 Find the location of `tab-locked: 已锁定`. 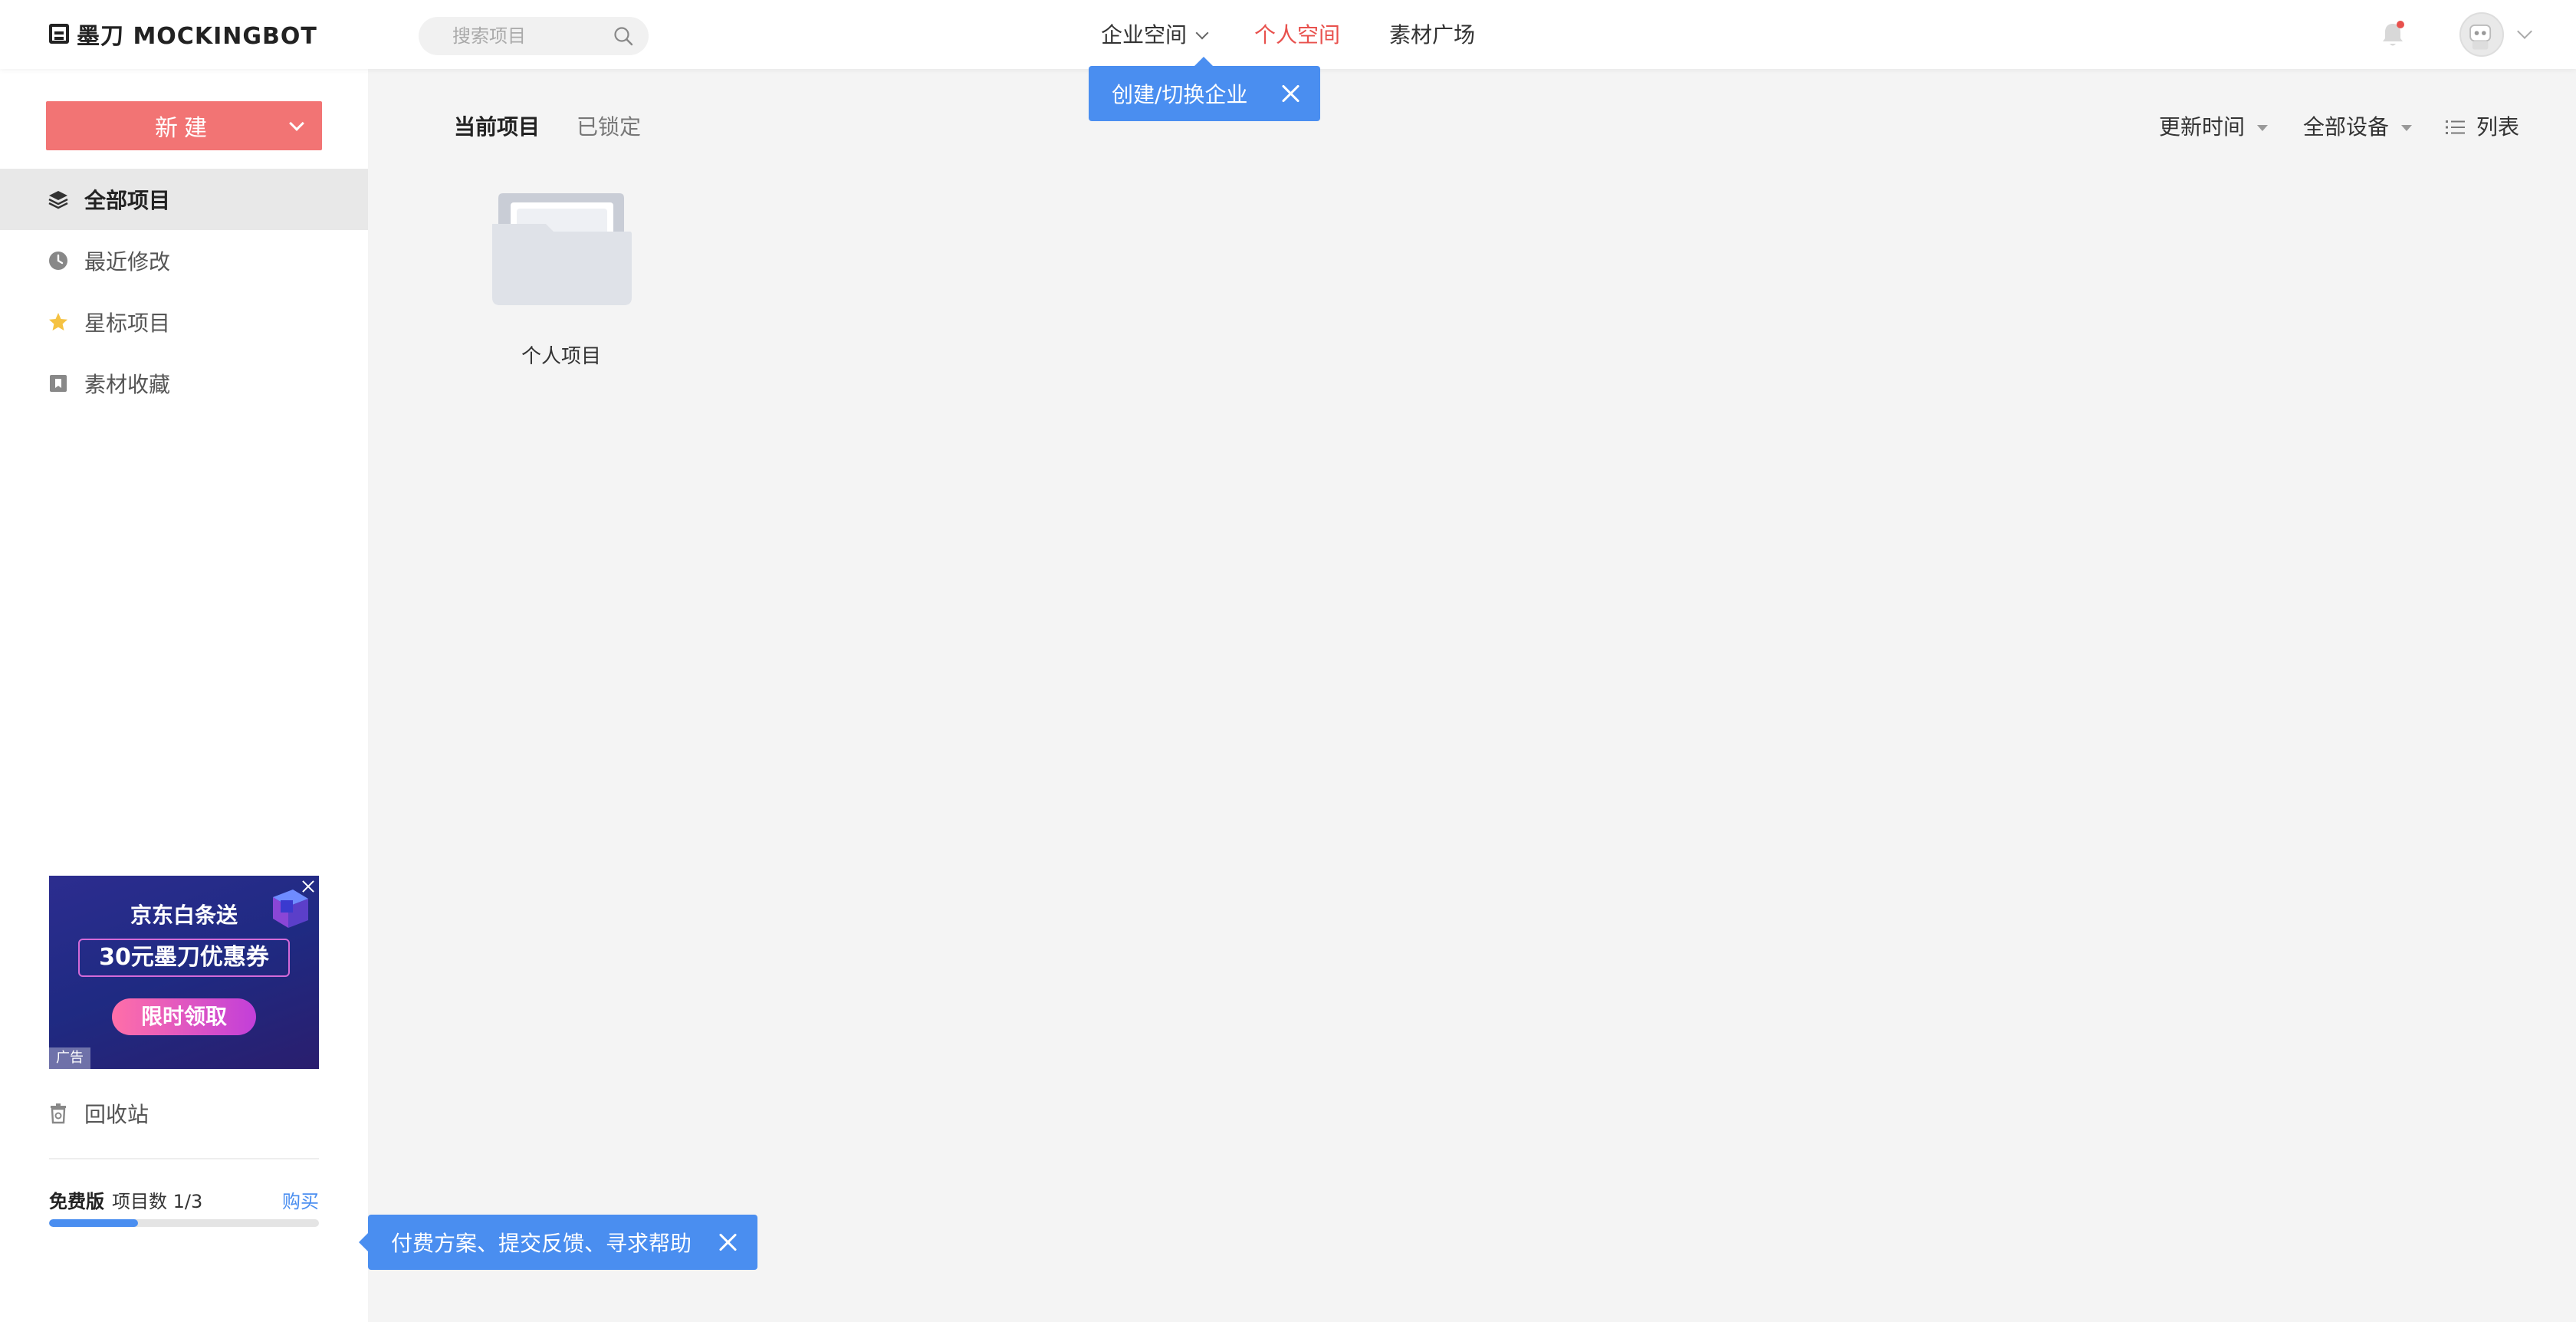

tab-locked: 已锁定 is located at coordinates (609, 128).